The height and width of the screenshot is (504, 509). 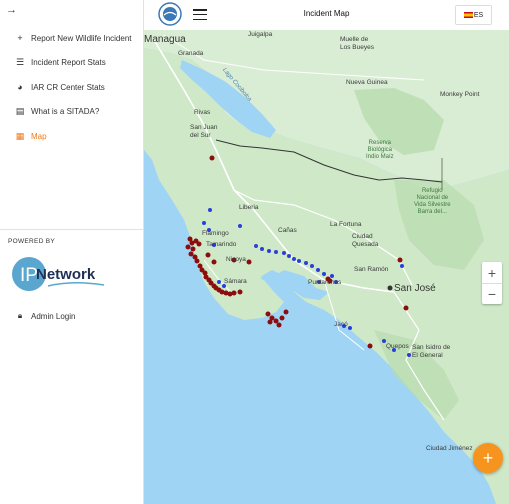 What do you see at coordinates (20, 135) in the screenshot?
I see `map-icon: ▦` at bounding box center [20, 135].